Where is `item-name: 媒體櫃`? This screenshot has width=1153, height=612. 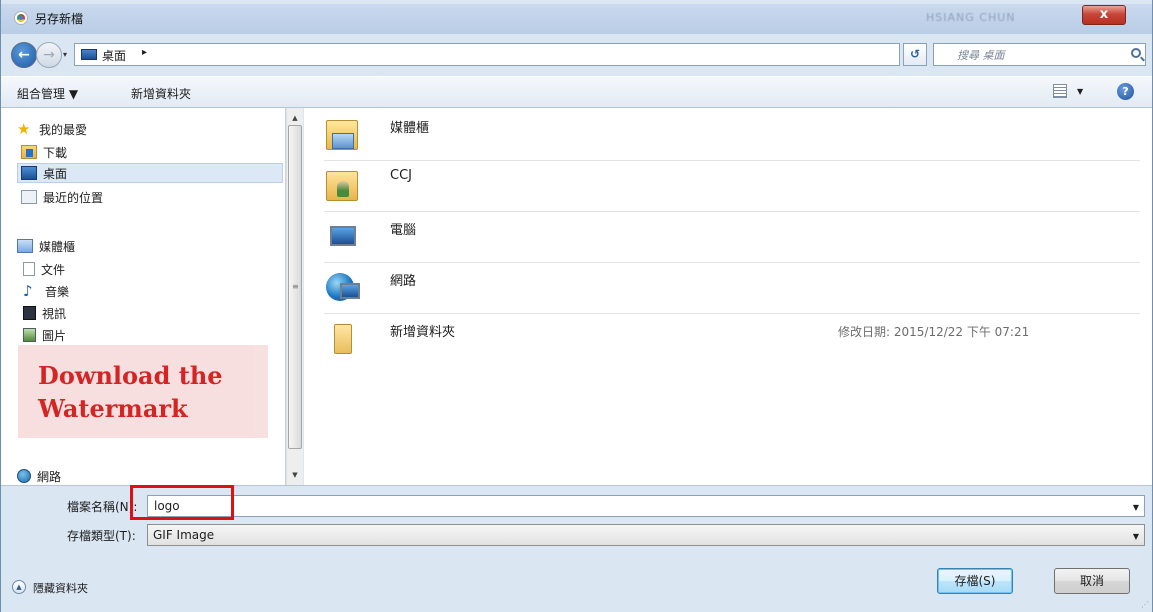 item-name: 媒體櫃 is located at coordinates (410, 128).